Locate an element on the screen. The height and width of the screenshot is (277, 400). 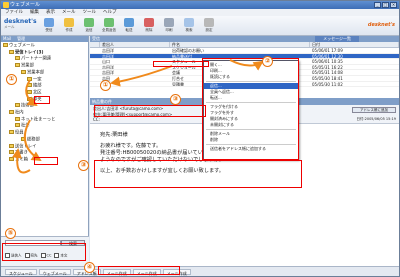
callout-3a: ③ is located at coordinates (175, 99).